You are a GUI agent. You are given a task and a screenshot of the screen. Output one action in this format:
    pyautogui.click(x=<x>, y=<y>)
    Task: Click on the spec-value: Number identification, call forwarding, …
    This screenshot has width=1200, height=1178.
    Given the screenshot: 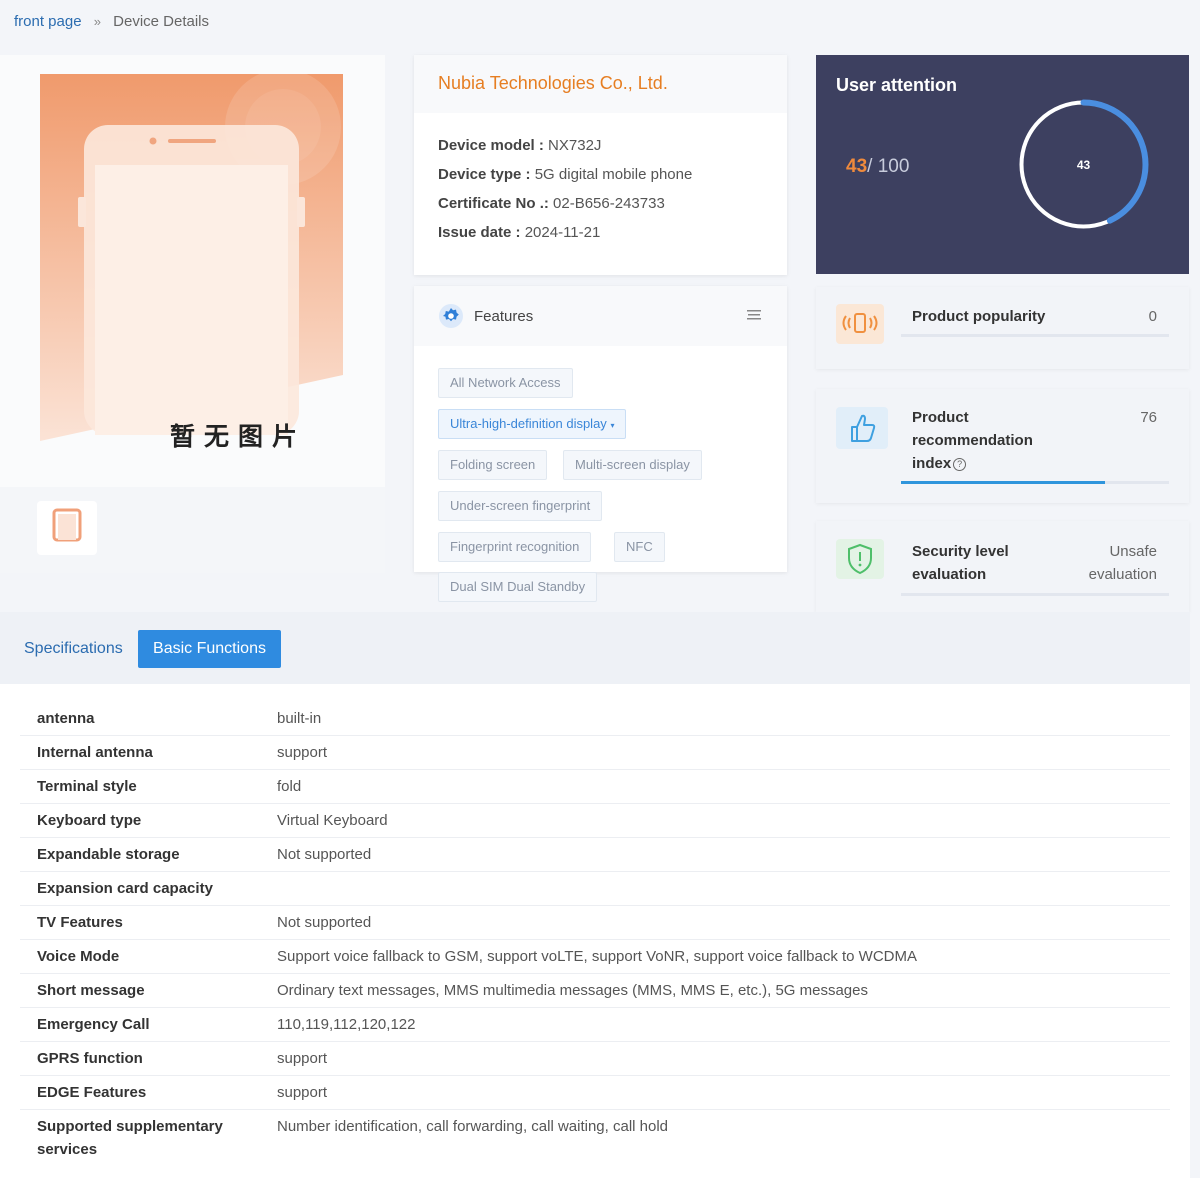 What is the action you would take?
    pyautogui.click(x=473, y=1126)
    